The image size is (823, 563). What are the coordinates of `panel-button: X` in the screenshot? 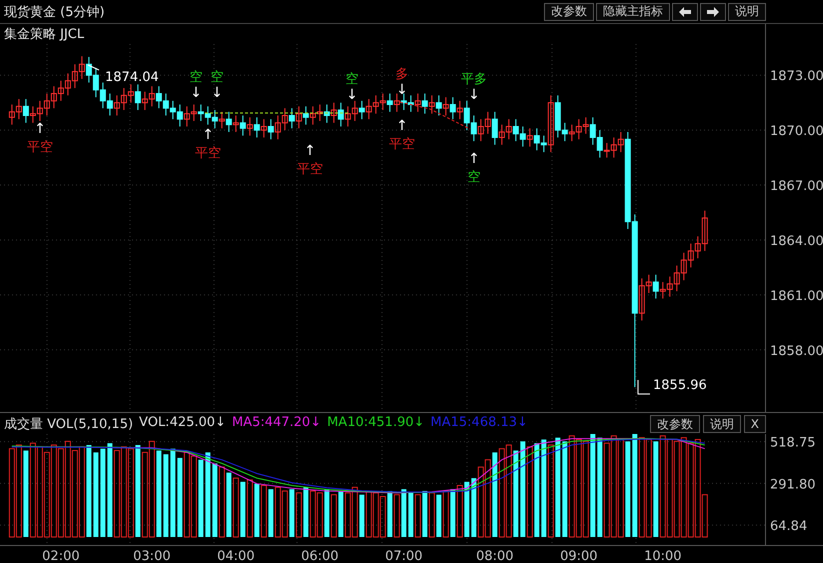 It's located at (755, 423).